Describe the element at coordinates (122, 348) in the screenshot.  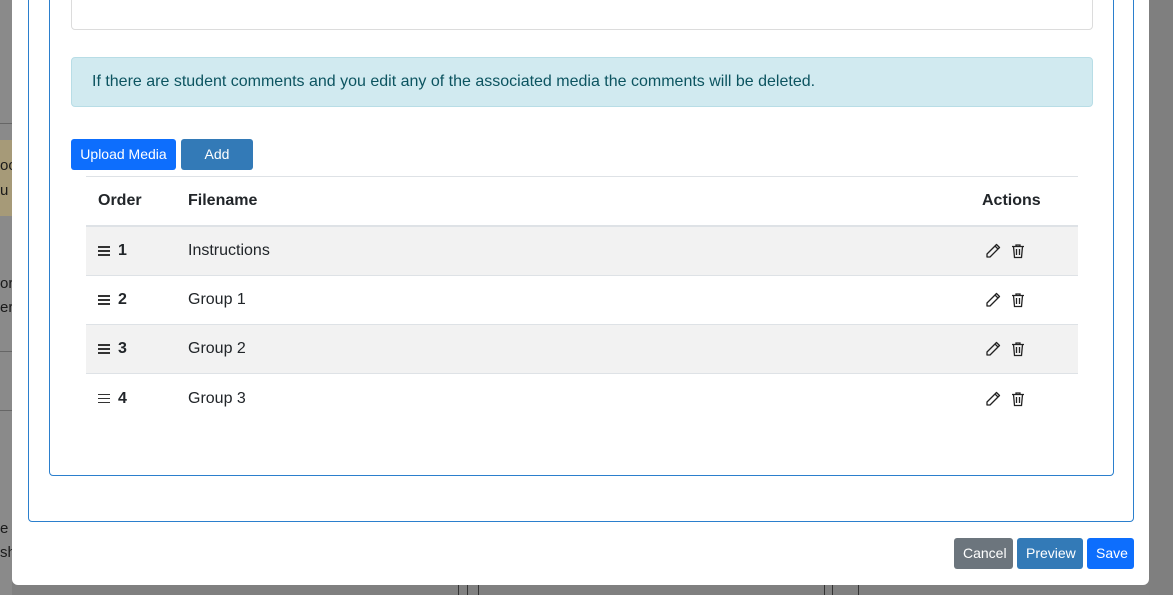
I see `order-number: 3` at that location.